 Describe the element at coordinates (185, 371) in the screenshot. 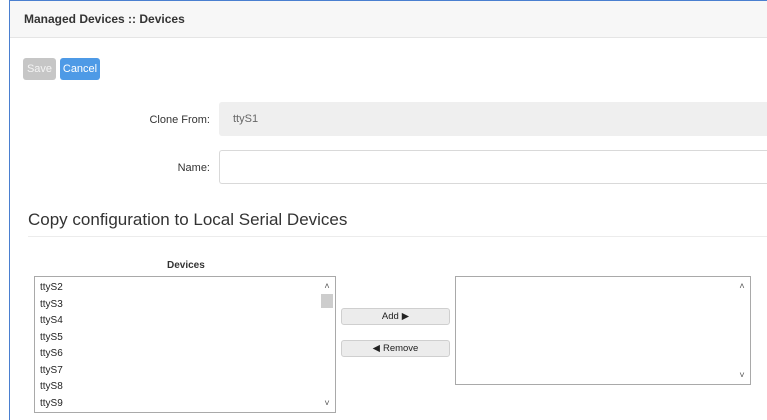

I see `device-option: ttyS7` at that location.